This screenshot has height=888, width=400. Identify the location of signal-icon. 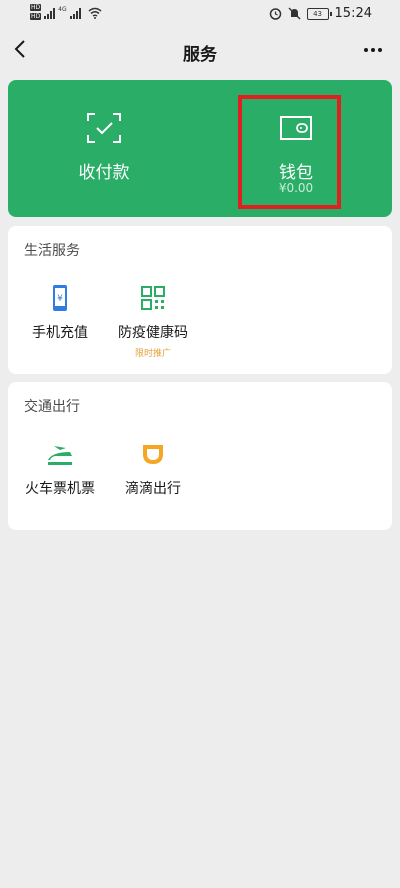
(50, 13).